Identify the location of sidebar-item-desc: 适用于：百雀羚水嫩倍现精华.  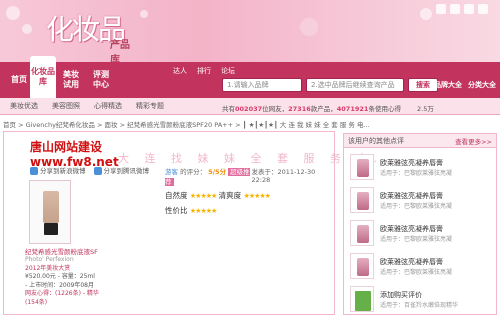
(419, 305).